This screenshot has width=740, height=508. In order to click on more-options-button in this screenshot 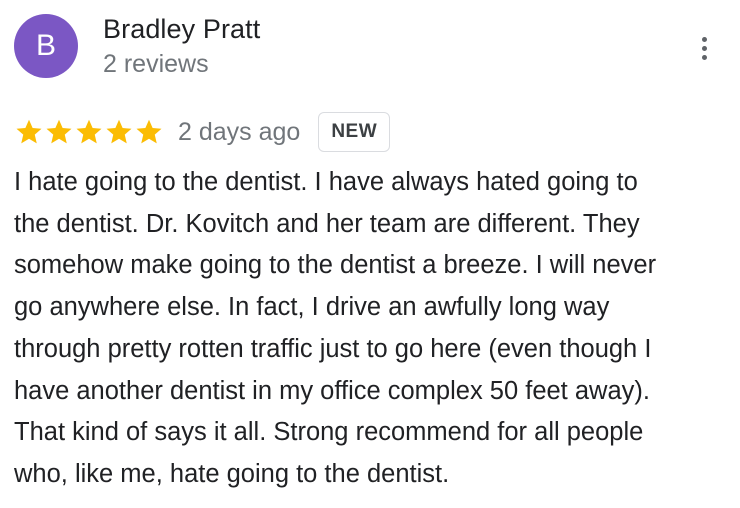, I will do `click(704, 48)`.